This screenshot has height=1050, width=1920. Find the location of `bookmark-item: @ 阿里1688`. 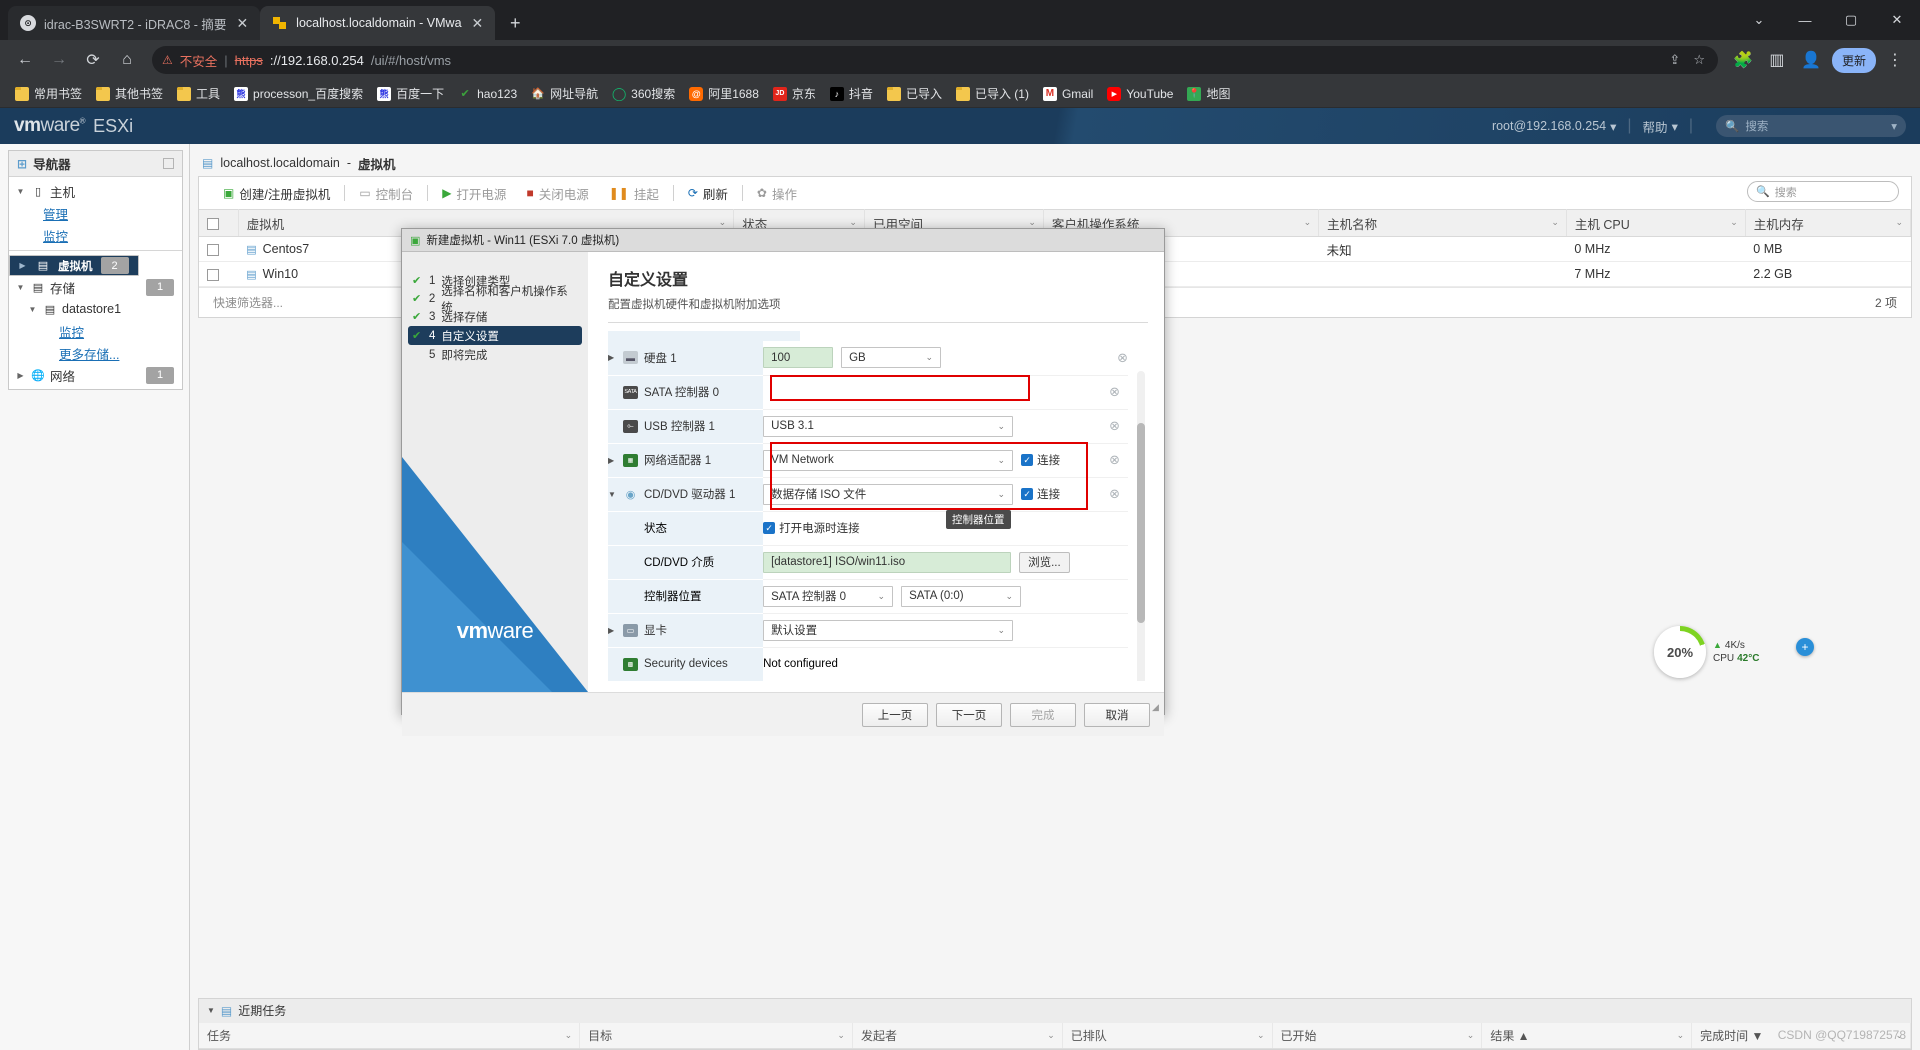

bookmark-item: @ 阿里1688 is located at coordinates (724, 93).